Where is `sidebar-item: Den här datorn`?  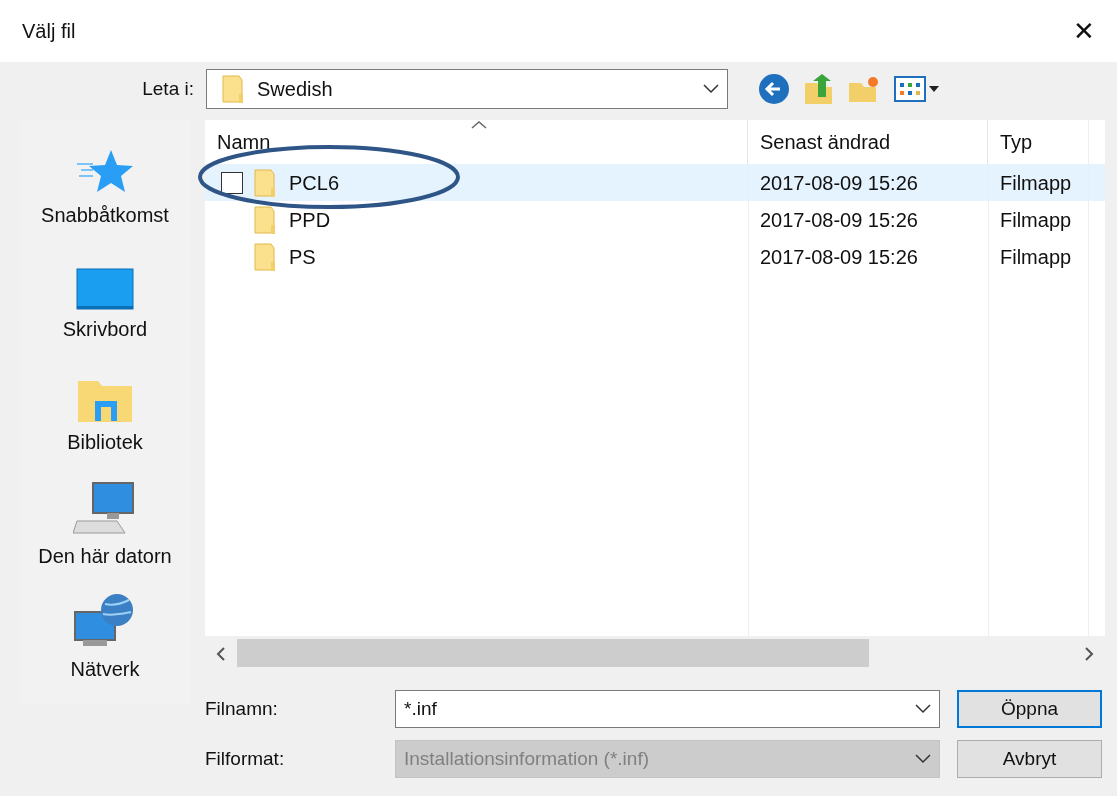
sidebar-item: Den här datorn is located at coordinates (105, 533).